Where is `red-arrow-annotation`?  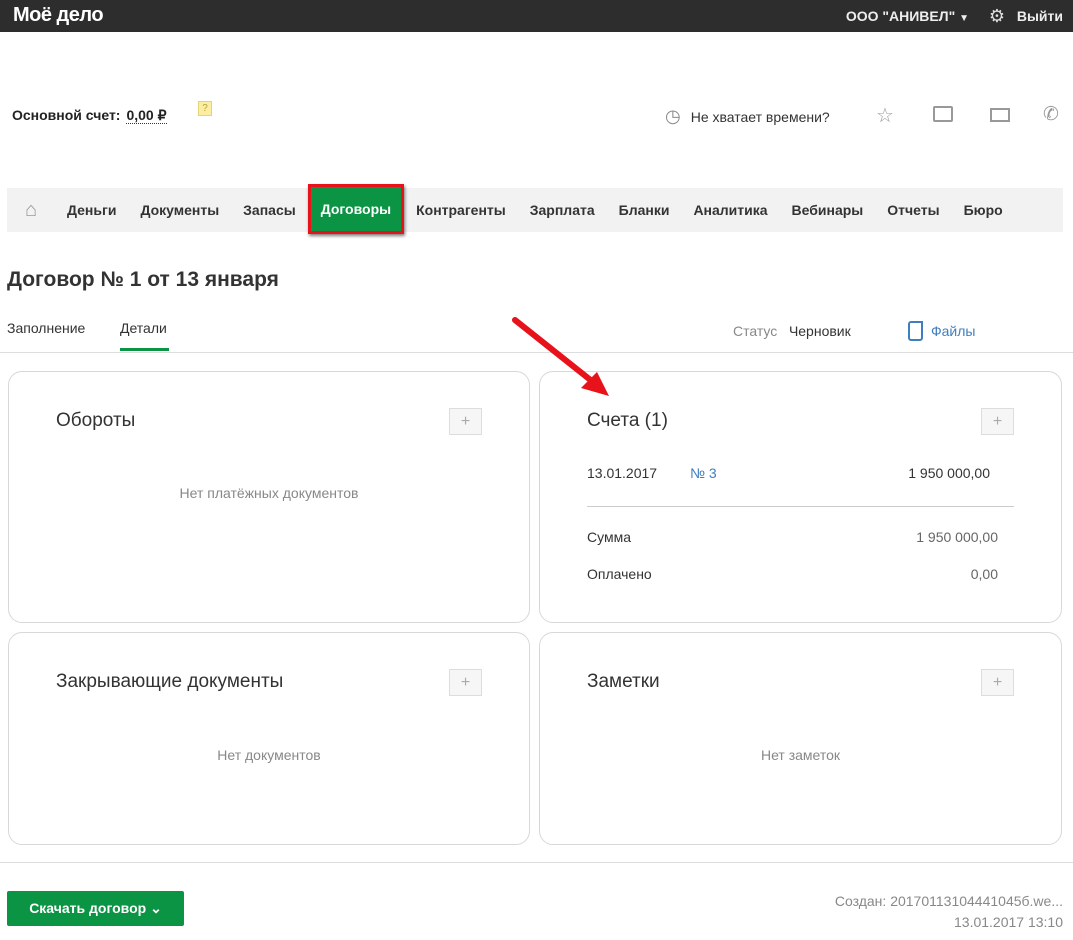 red-arrow-annotation is located at coordinates (560, 356).